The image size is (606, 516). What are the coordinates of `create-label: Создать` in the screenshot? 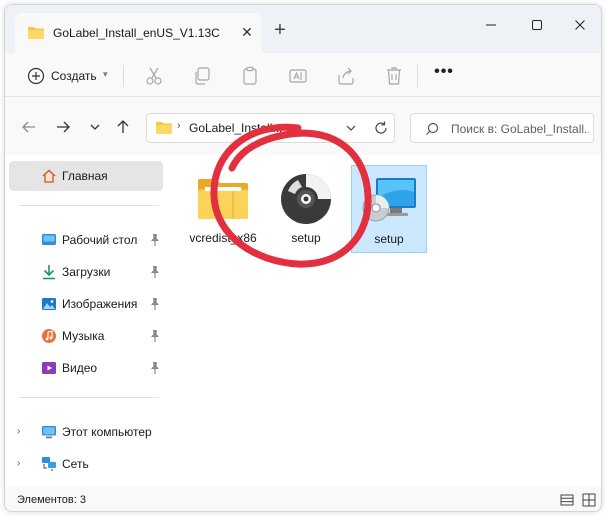 It's located at (74, 76).